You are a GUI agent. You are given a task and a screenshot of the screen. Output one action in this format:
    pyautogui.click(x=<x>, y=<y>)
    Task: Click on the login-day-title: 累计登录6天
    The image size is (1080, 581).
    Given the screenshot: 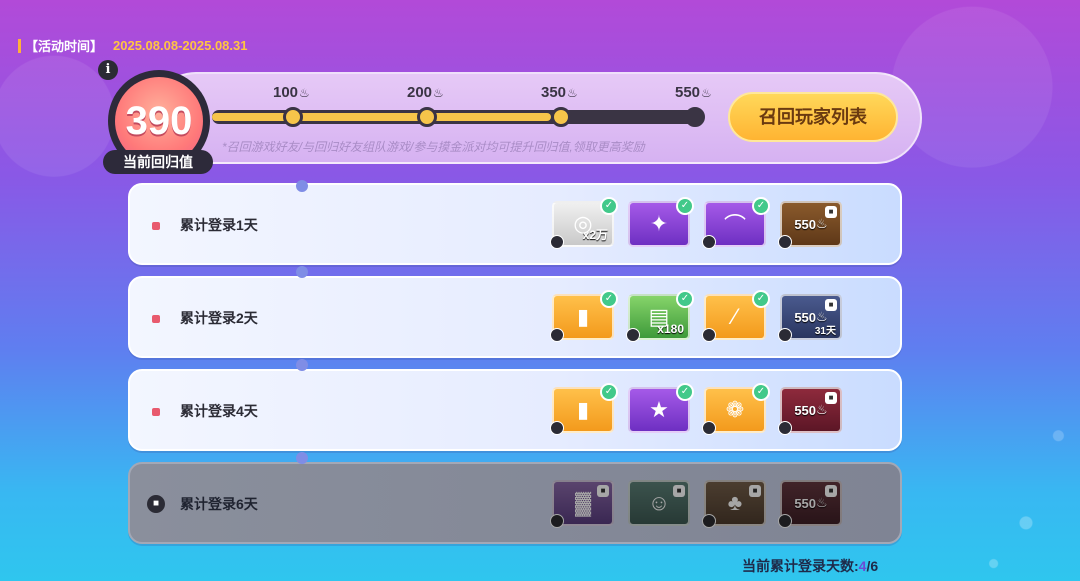 What is the action you would take?
    pyautogui.click(x=219, y=504)
    